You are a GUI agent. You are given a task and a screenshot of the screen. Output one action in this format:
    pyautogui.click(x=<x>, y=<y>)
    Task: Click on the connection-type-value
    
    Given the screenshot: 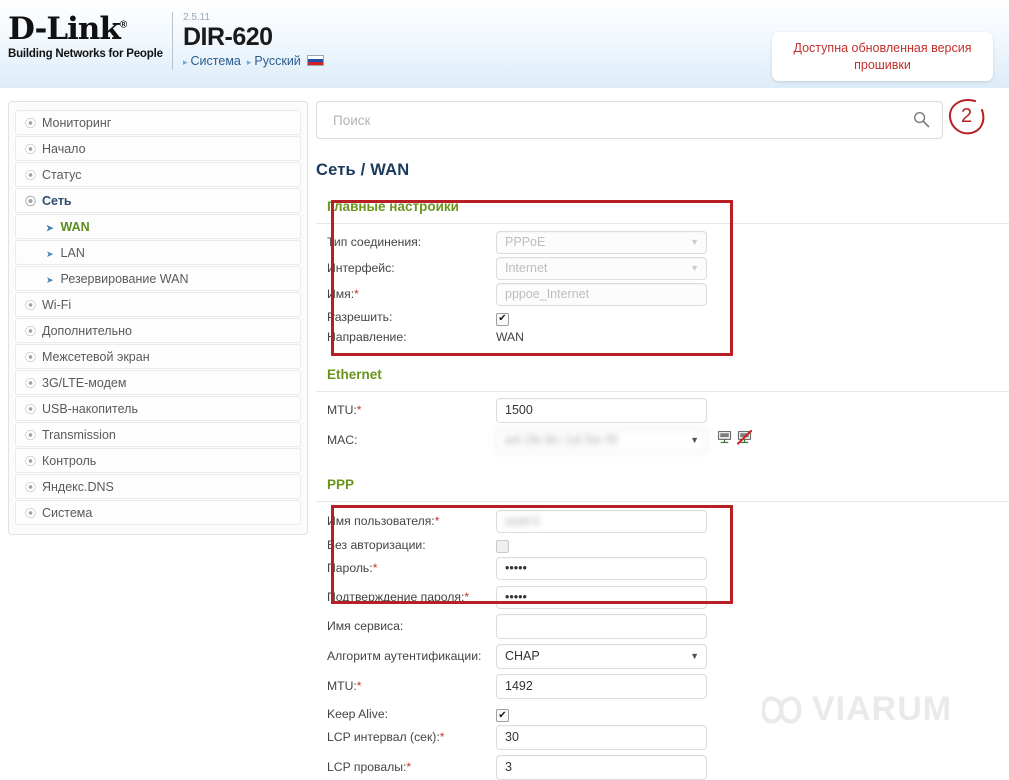 What is the action you would take?
    pyautogui.click(x=601, y=242)
    